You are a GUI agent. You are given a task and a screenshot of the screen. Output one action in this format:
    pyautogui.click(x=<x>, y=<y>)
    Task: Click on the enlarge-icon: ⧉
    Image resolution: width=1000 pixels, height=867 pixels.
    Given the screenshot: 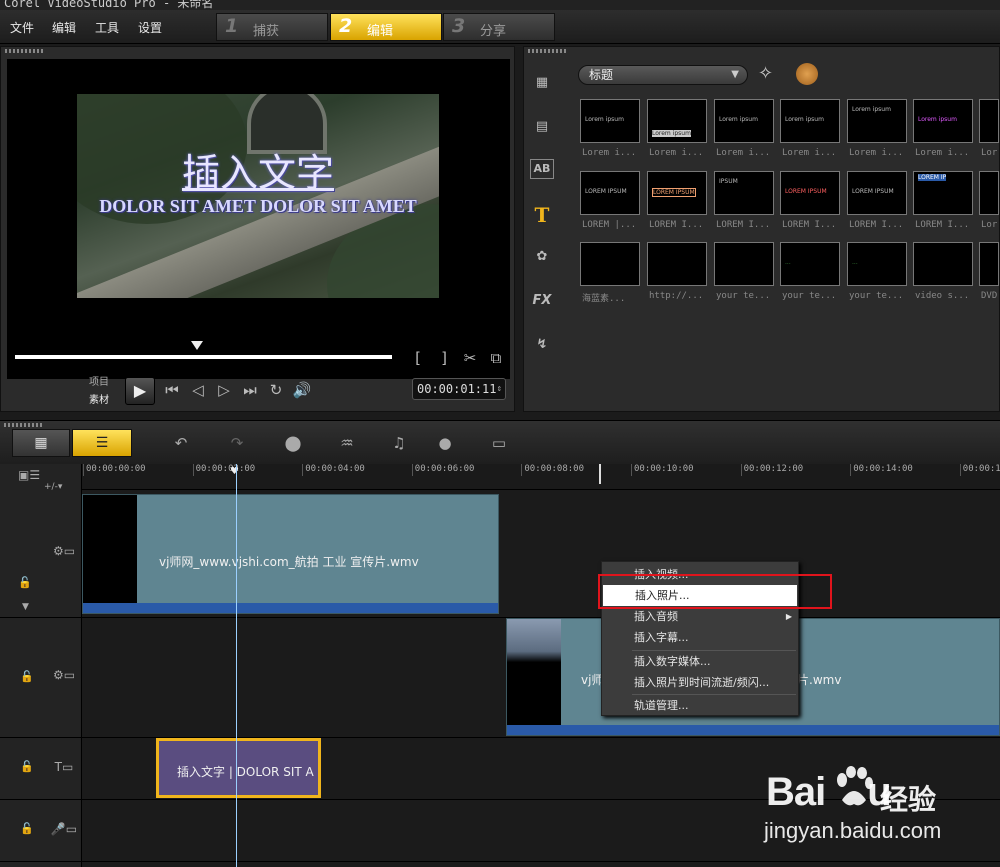 What is the action you would take?
    pyautogui.click(x=496, y=358)
    